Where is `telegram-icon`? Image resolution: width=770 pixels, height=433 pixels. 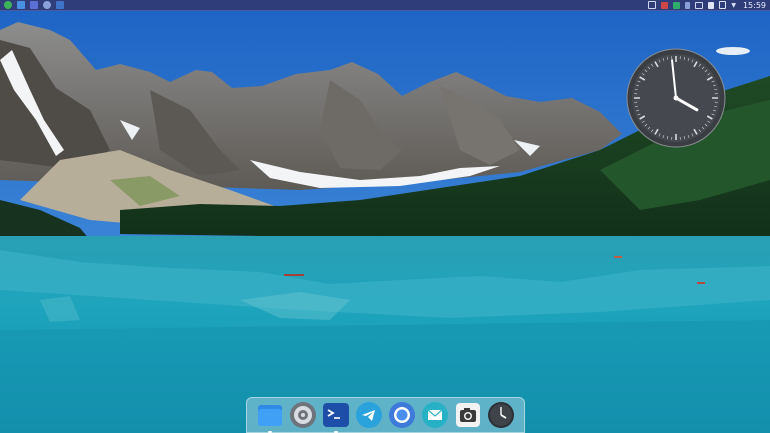
telegram-icon is located at coordinates (368, 415).